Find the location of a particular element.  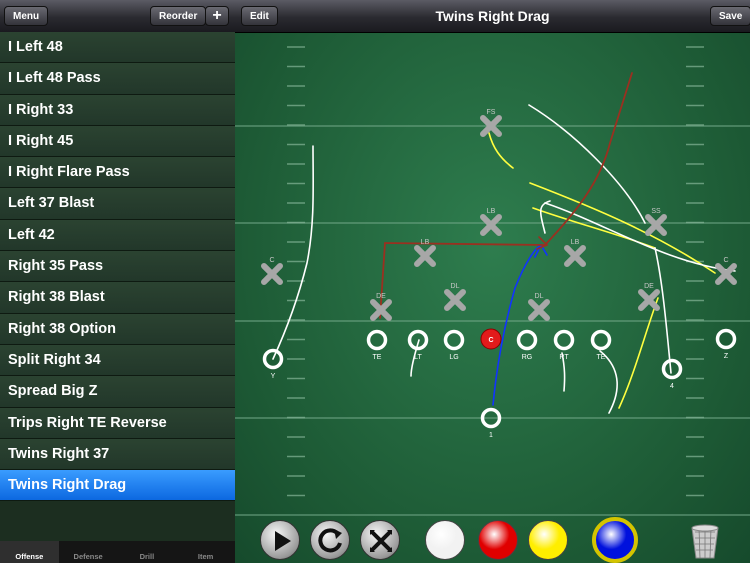

menu-button: Menu is located at coordinates (26, 16).